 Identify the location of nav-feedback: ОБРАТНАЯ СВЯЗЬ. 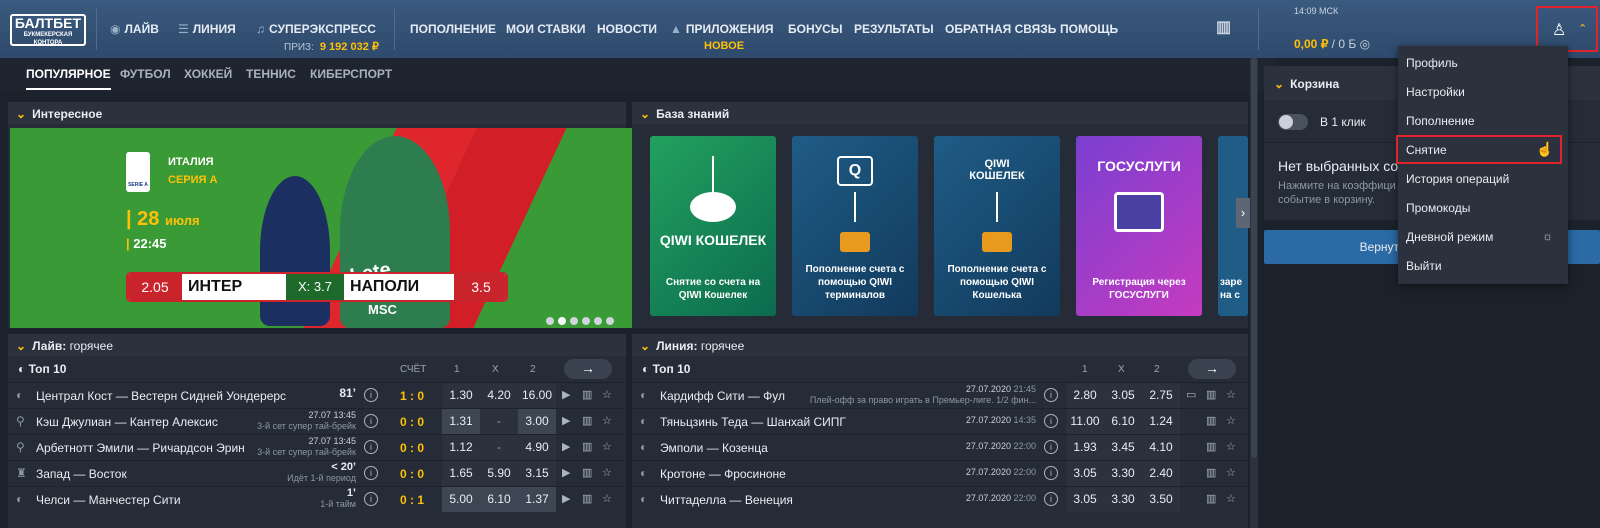
(1000, 29).